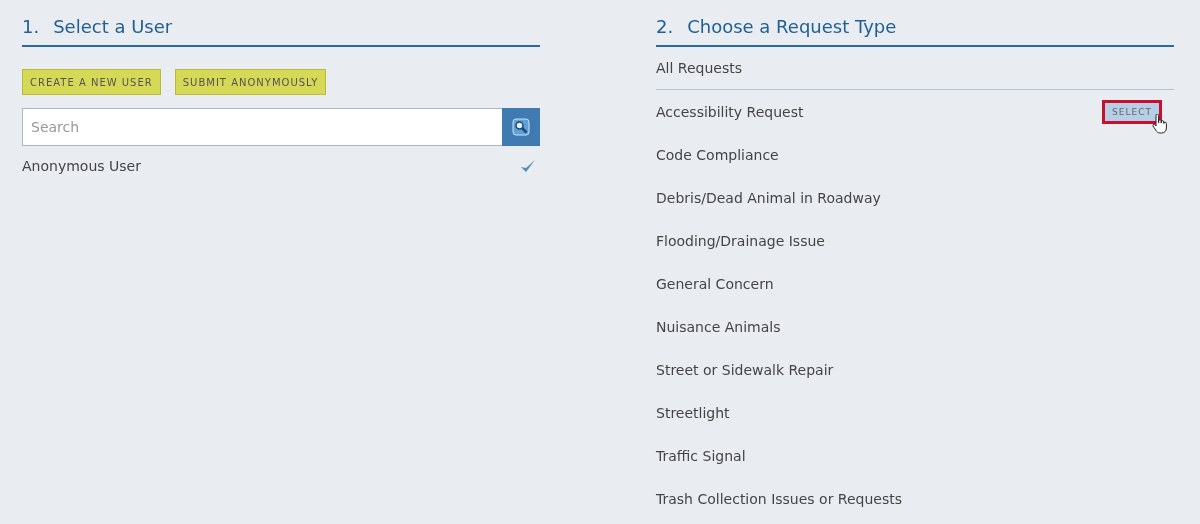 This screenshot has width=1200, height=524. What do you see at coordinates (792, 26) in the screenshot?
I see `section-title: Choose a Request Type` at bounding box center [792, 26].